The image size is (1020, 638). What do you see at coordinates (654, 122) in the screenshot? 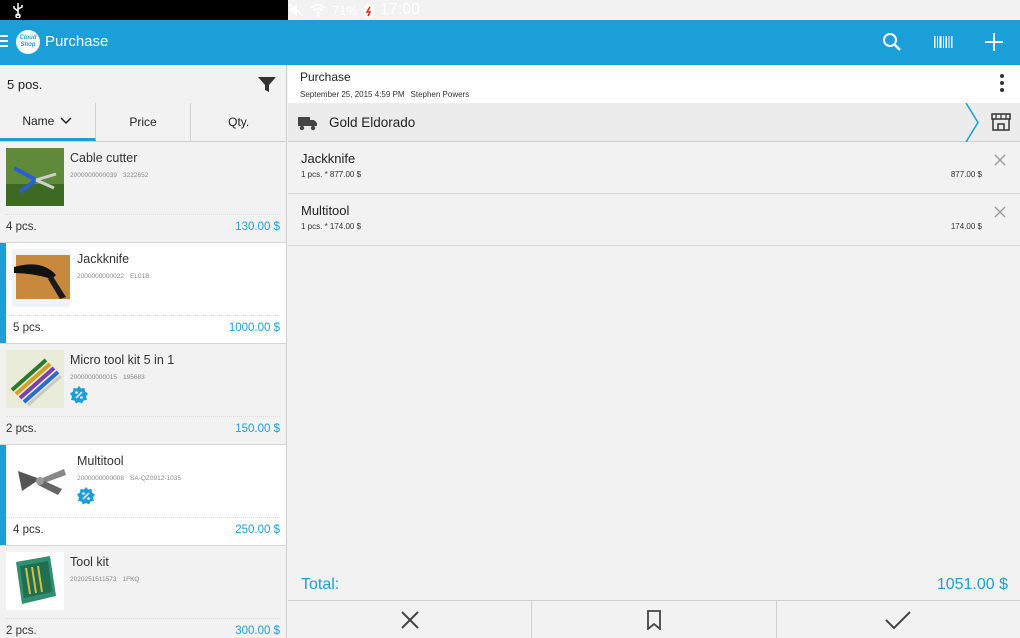
I see `supplier-row: Gold Eldorado` at bounding box center [654, 122].